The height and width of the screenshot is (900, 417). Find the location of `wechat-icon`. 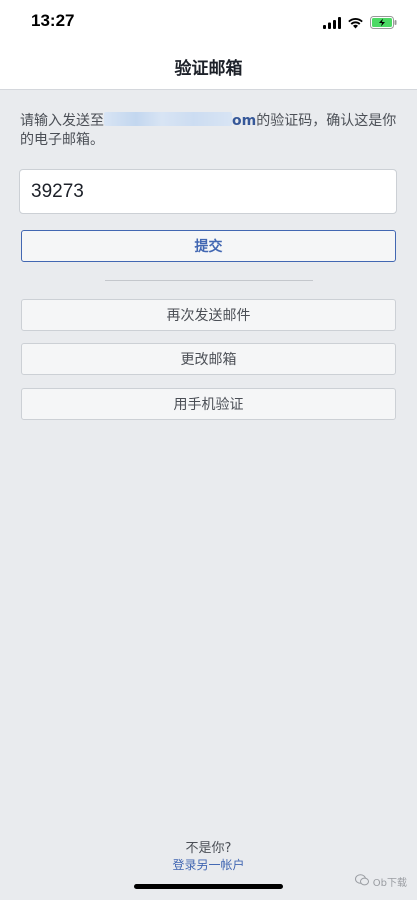

wechat-icon is located at coordinates (361, 881).